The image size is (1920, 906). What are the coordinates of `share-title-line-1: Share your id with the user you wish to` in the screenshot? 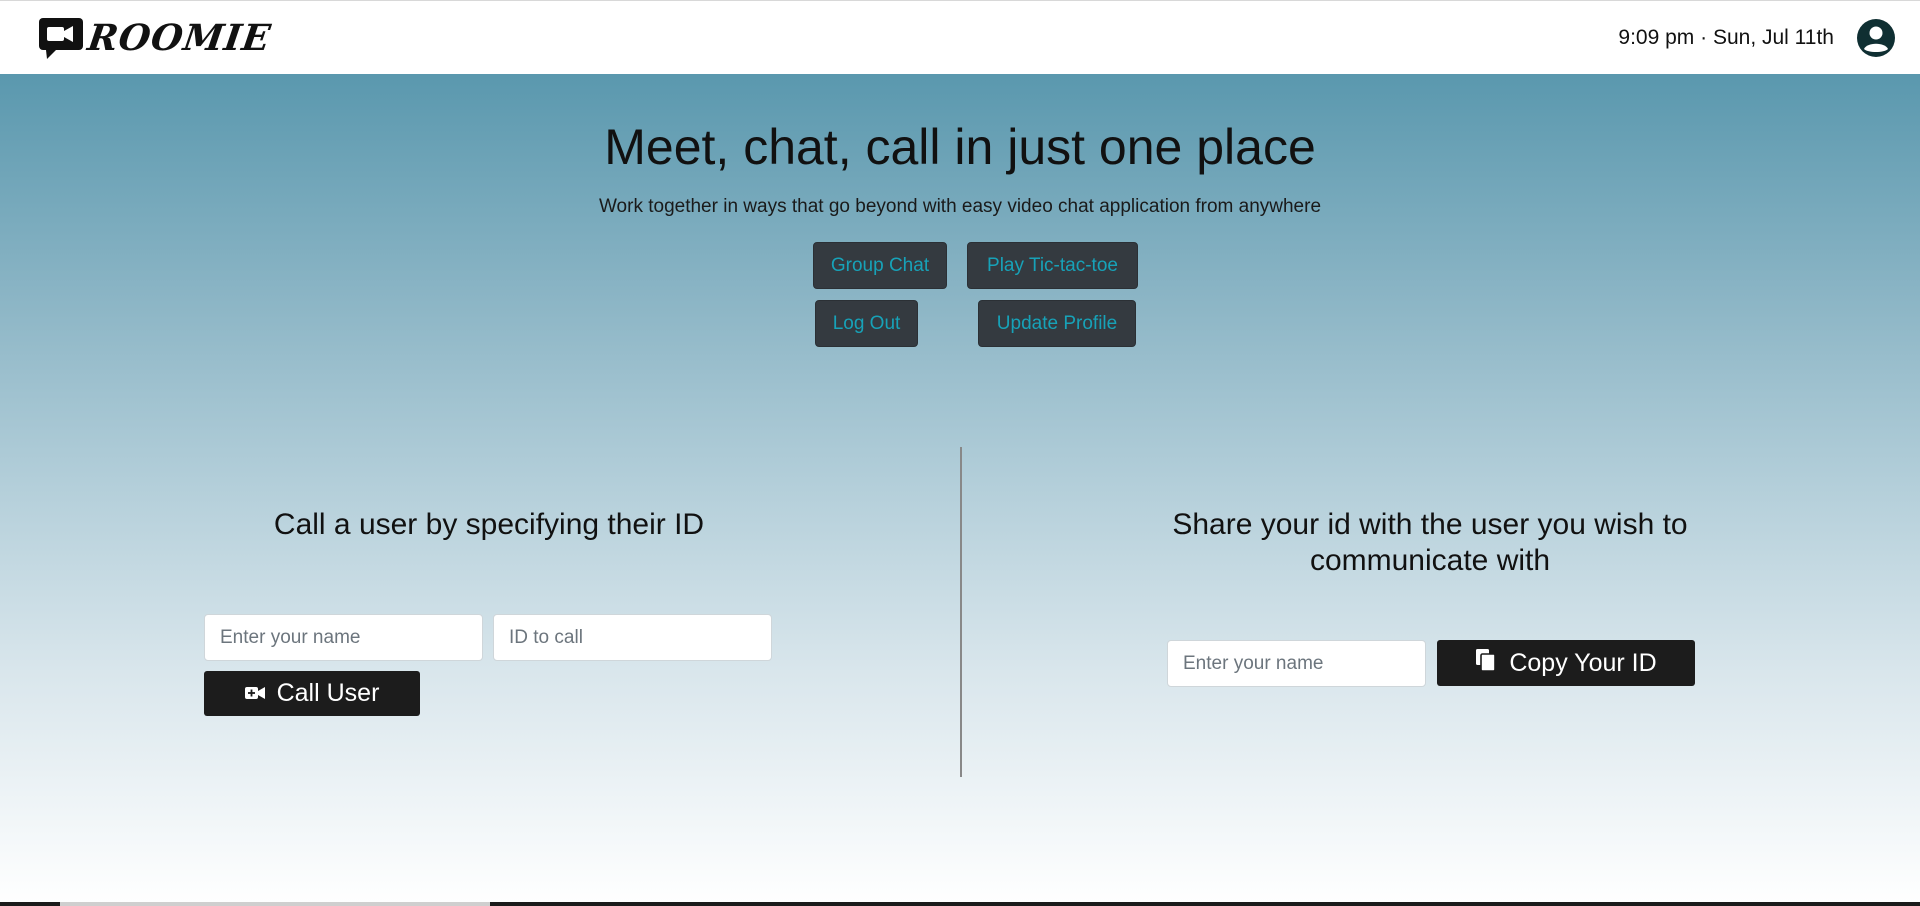 It's located at (1430, 524).